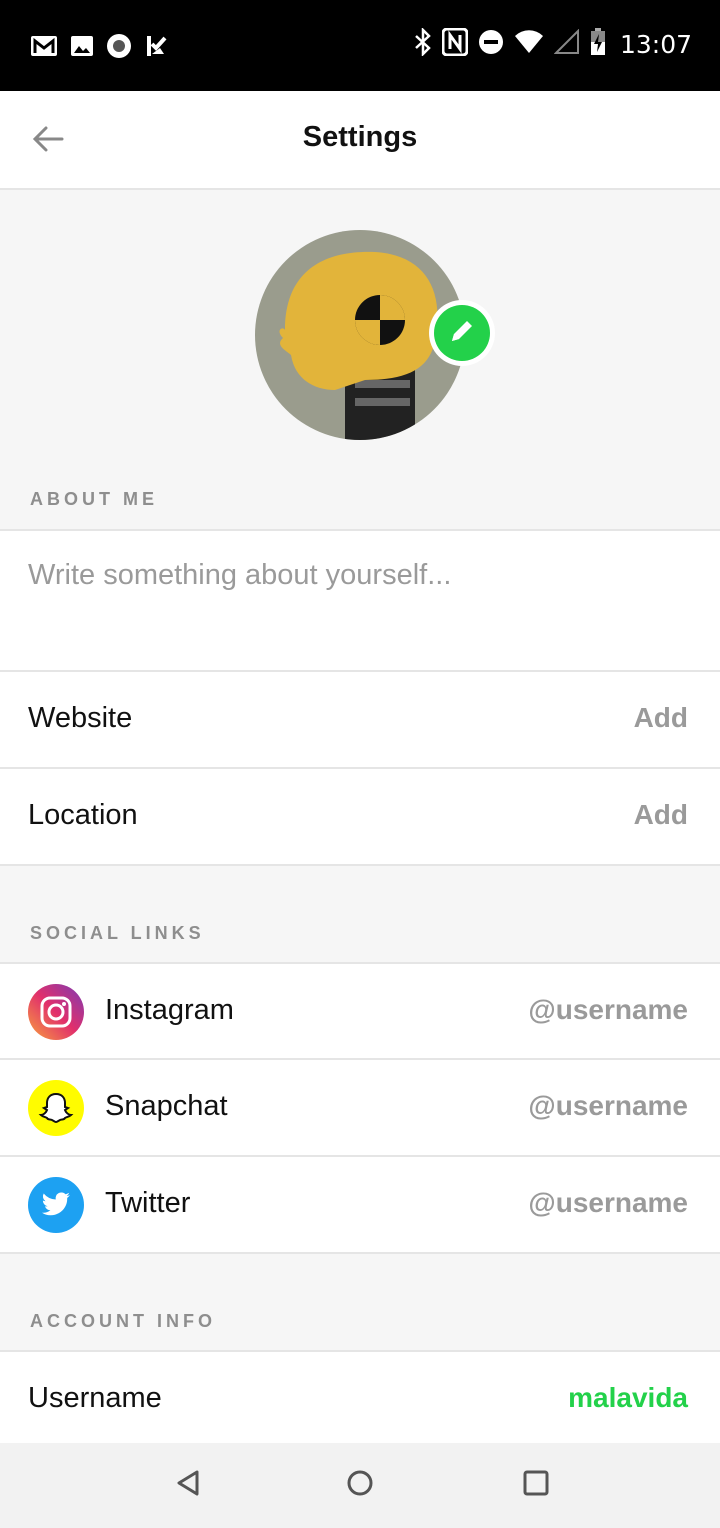 The width and height of the screenshot is (720, 1528). What do you see at coordinates (566, 44) in the screenshot?
I see `signal-icon` at bounding box center [566, 44].